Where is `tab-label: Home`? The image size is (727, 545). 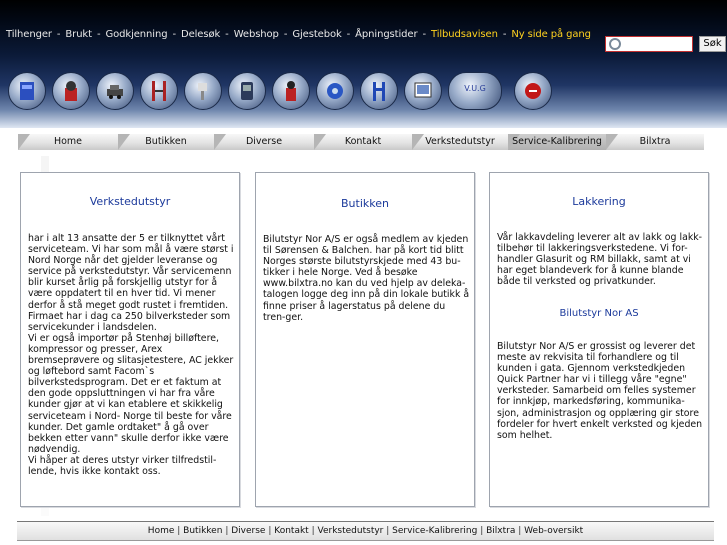 tab-label: Home is located at coordinates (68, 141).